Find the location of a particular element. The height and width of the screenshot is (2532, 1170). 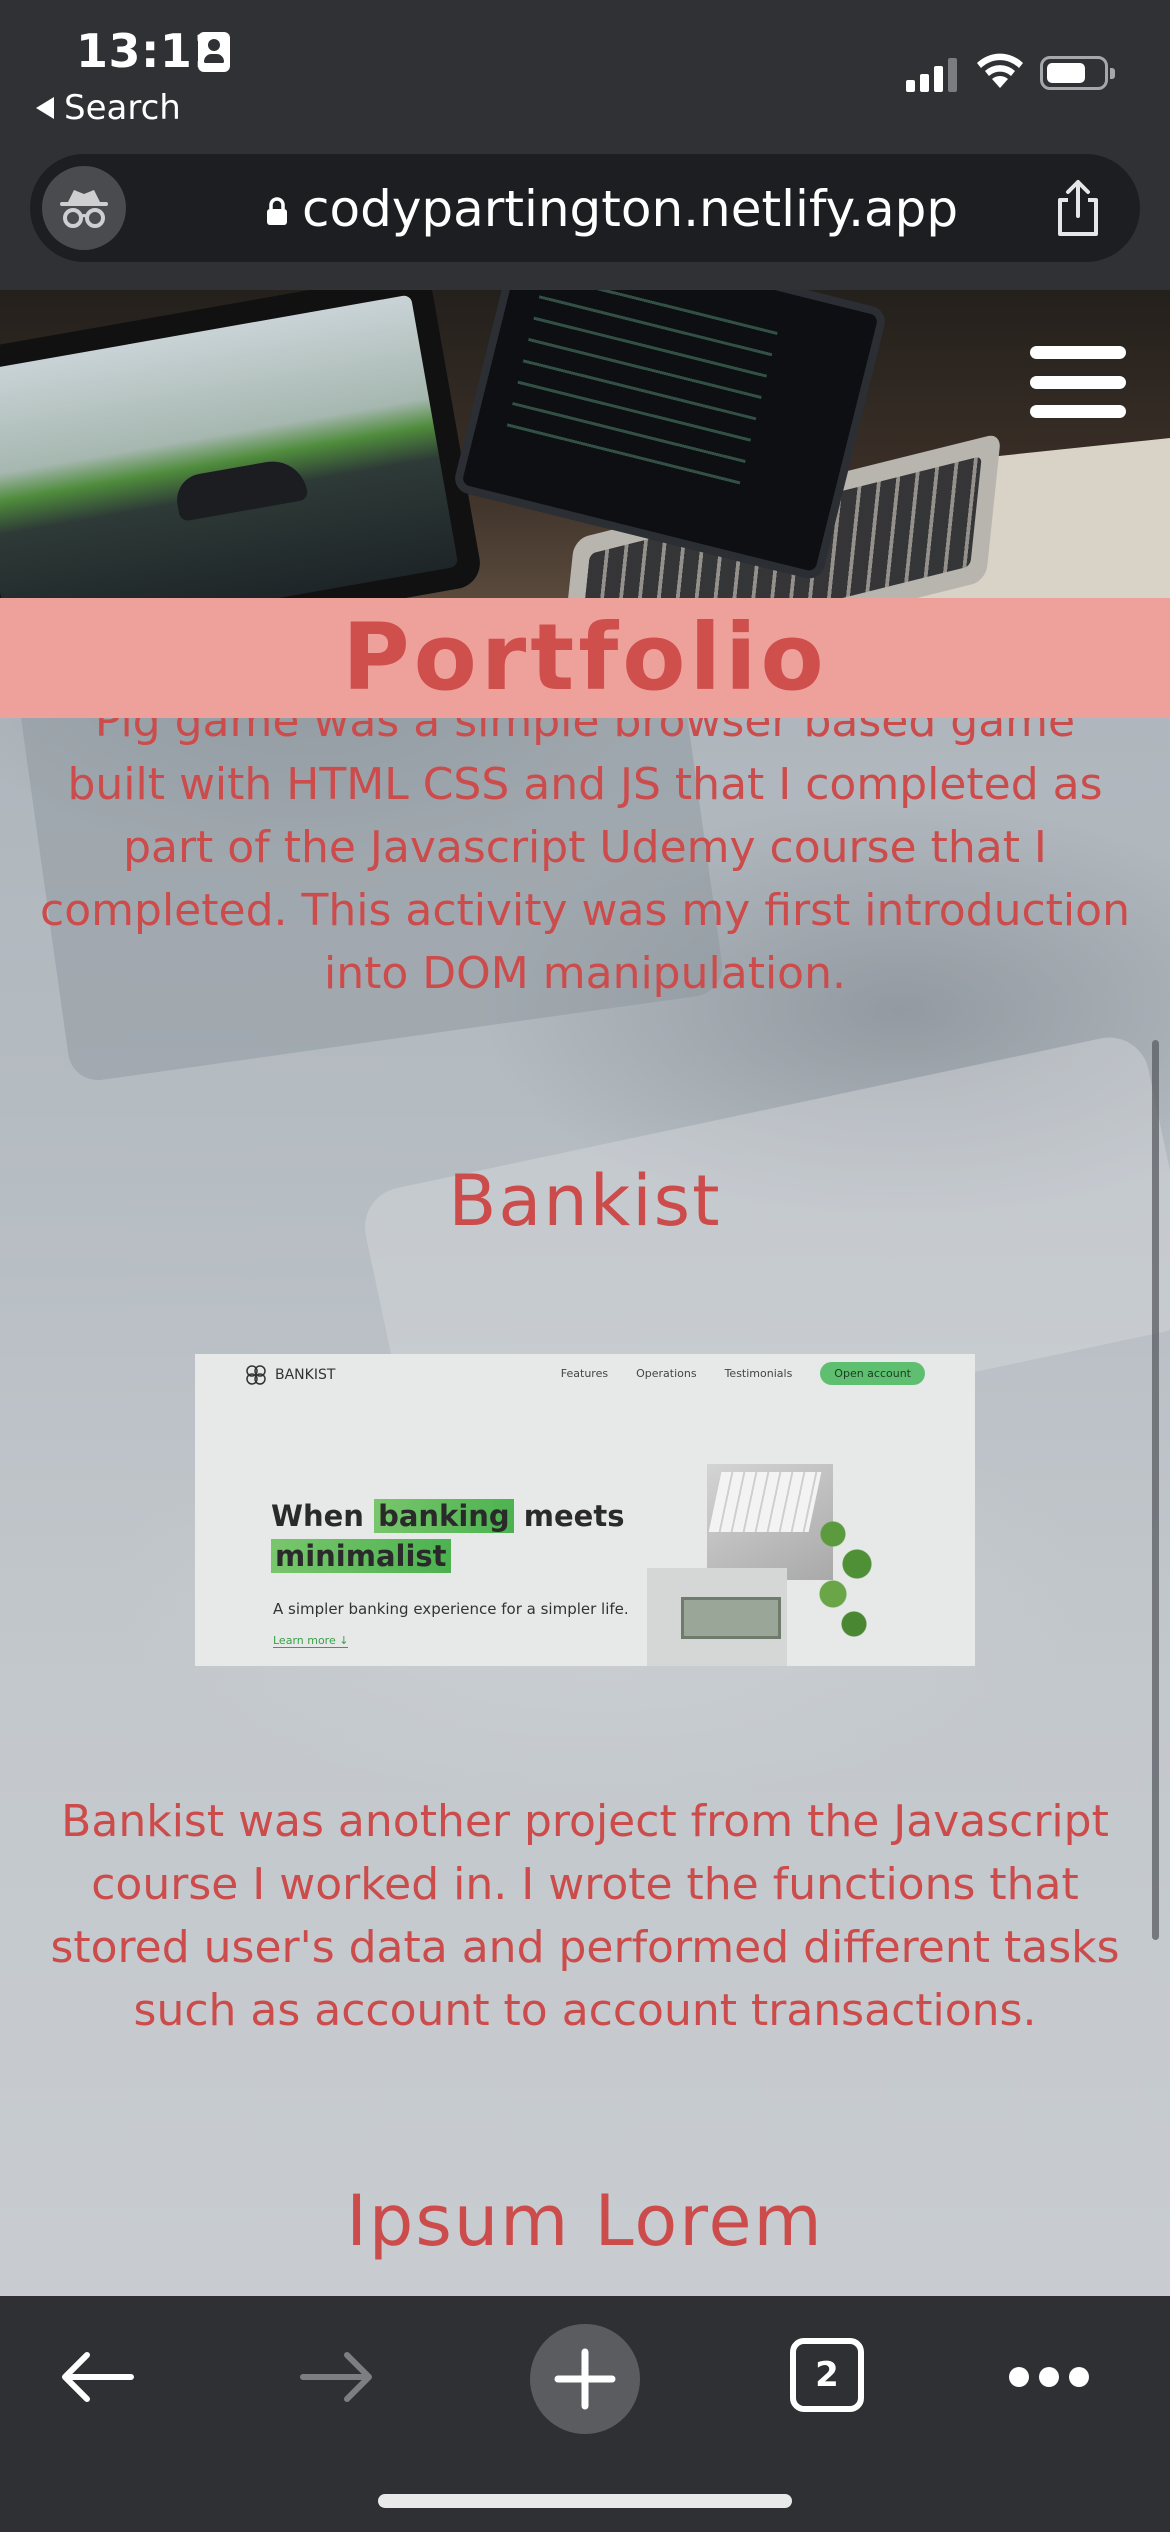

plant-image is located at coordinates (845, 1579).